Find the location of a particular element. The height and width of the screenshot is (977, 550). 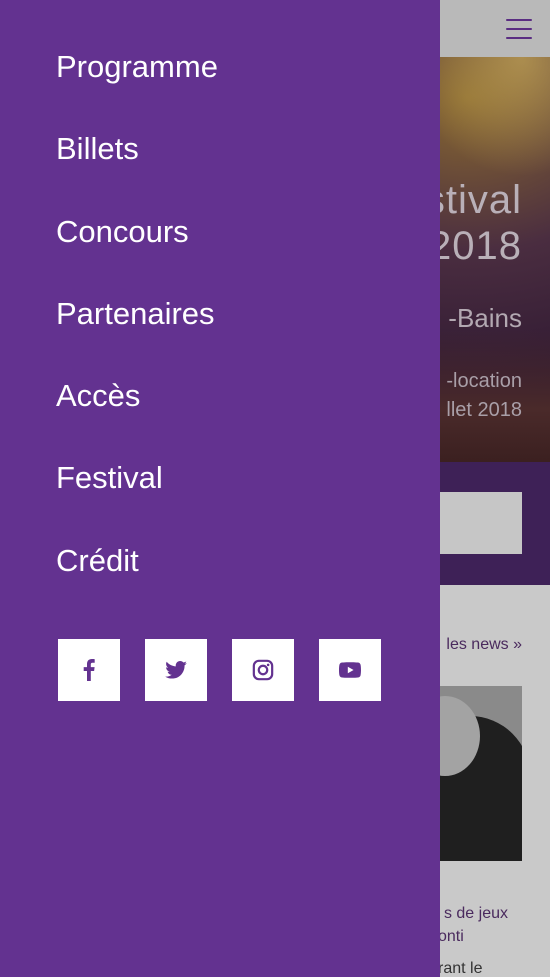

instagram-button is located at coordinates (263, 670).